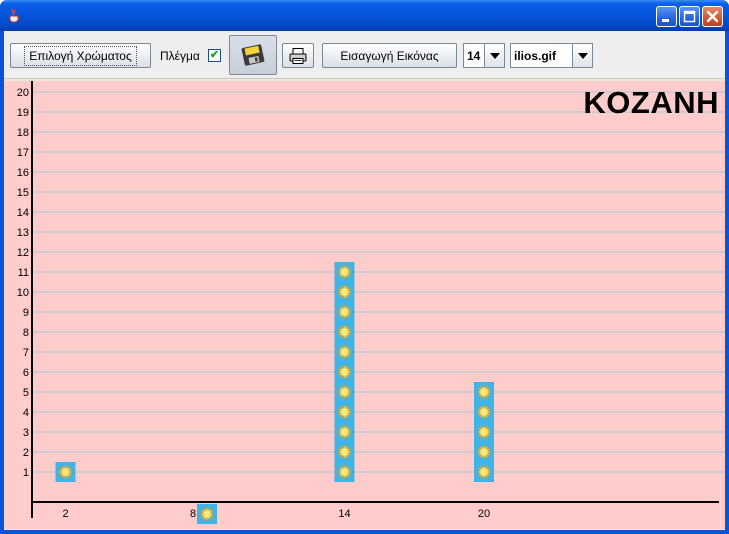 The width and height of the screenshot is (729, 534). I want to click on maximize-button, so click(689, 16).